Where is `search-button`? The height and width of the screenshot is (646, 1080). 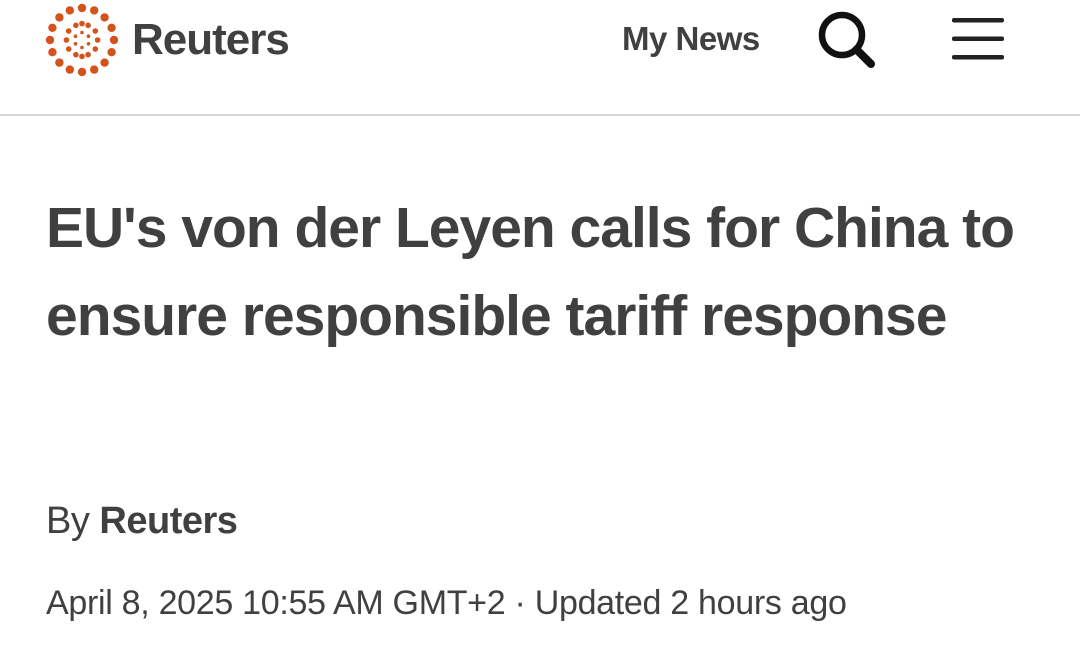
search-button is located at coordinates (847, 39).